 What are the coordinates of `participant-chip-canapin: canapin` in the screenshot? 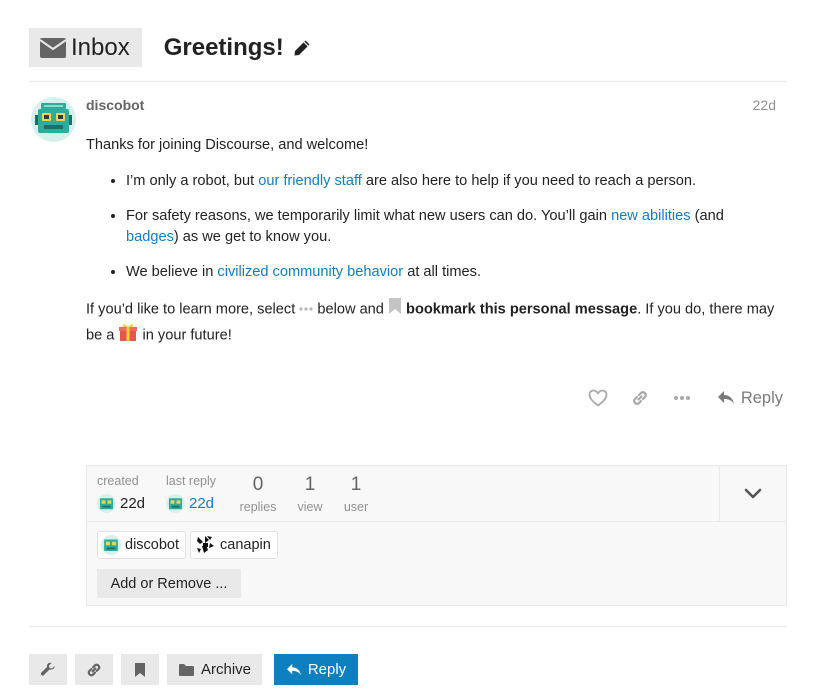 It's located at (234, 545).